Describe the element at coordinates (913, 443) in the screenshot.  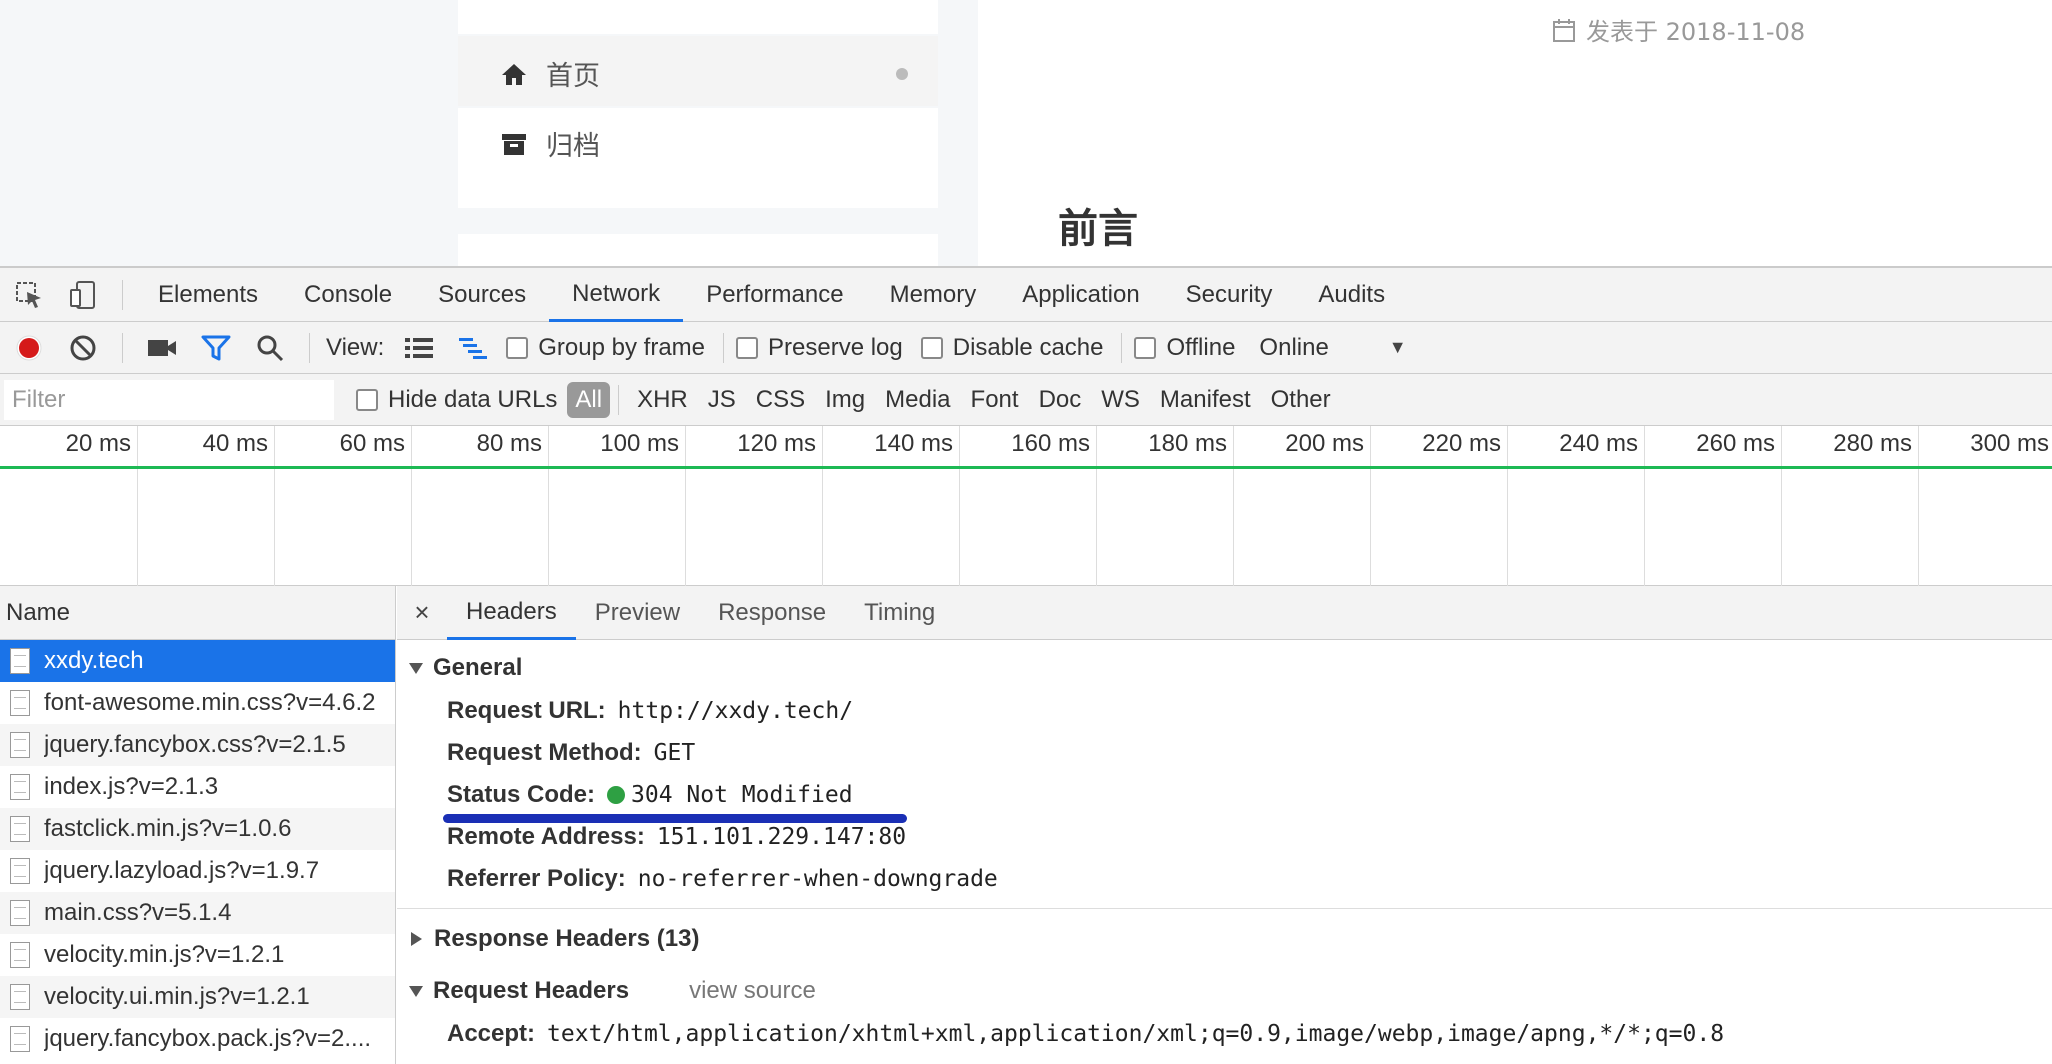
I see `timeline-tick-label: 140 ms` at that location.